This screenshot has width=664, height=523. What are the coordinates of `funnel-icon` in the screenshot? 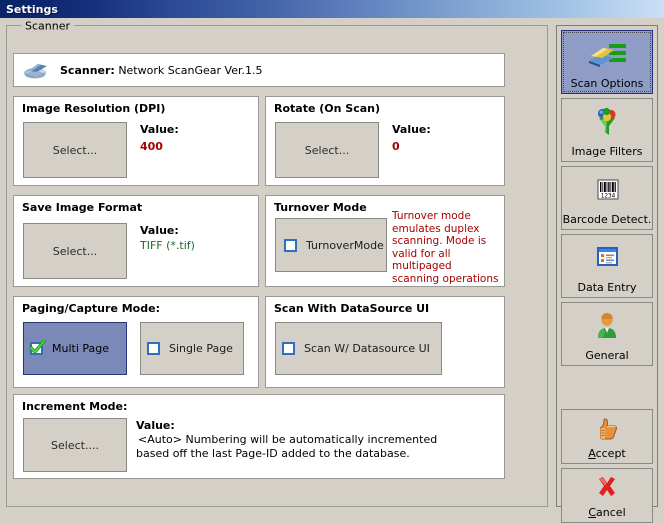 It's located at (607, 122).